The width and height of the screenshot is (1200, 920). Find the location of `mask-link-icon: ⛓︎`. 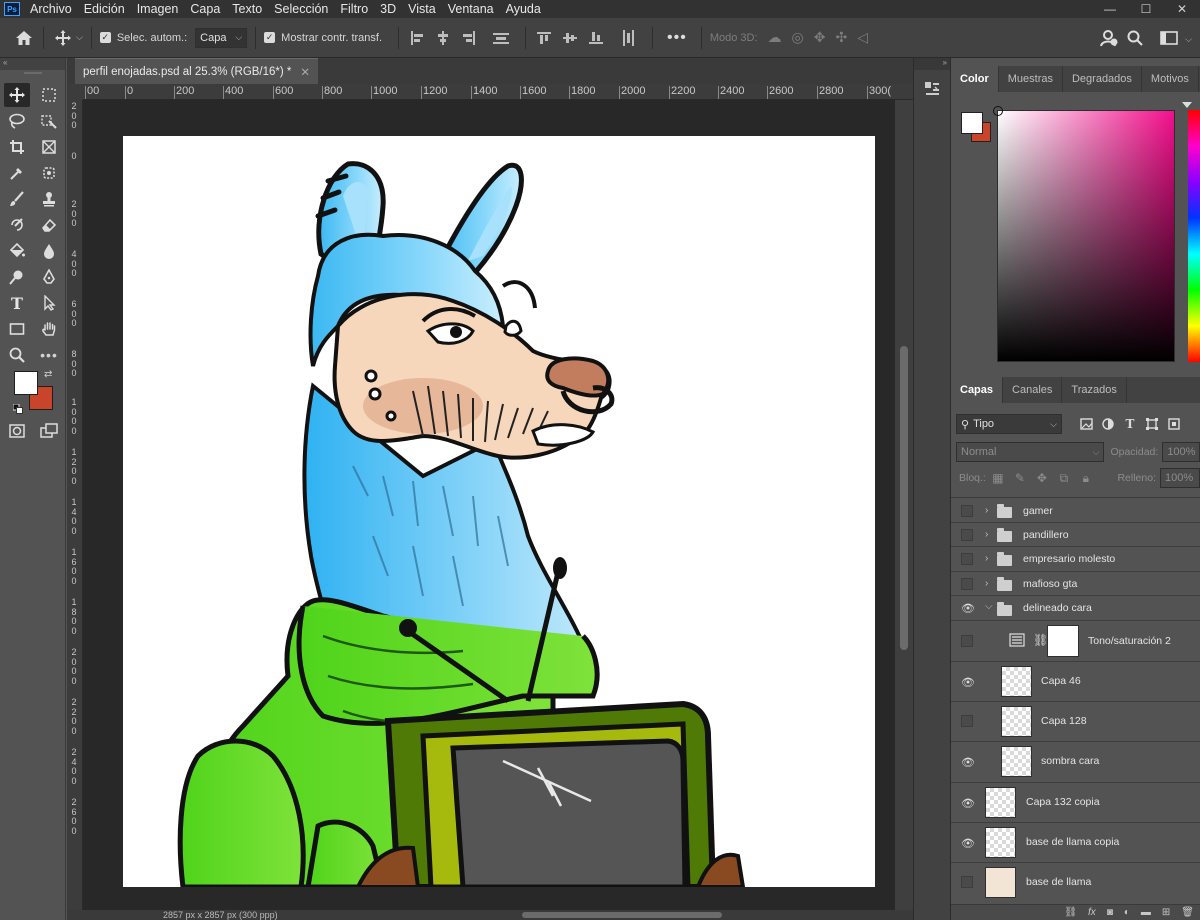

mask-link-icon: ⛓︎ is located at coordinates (1040, 640).